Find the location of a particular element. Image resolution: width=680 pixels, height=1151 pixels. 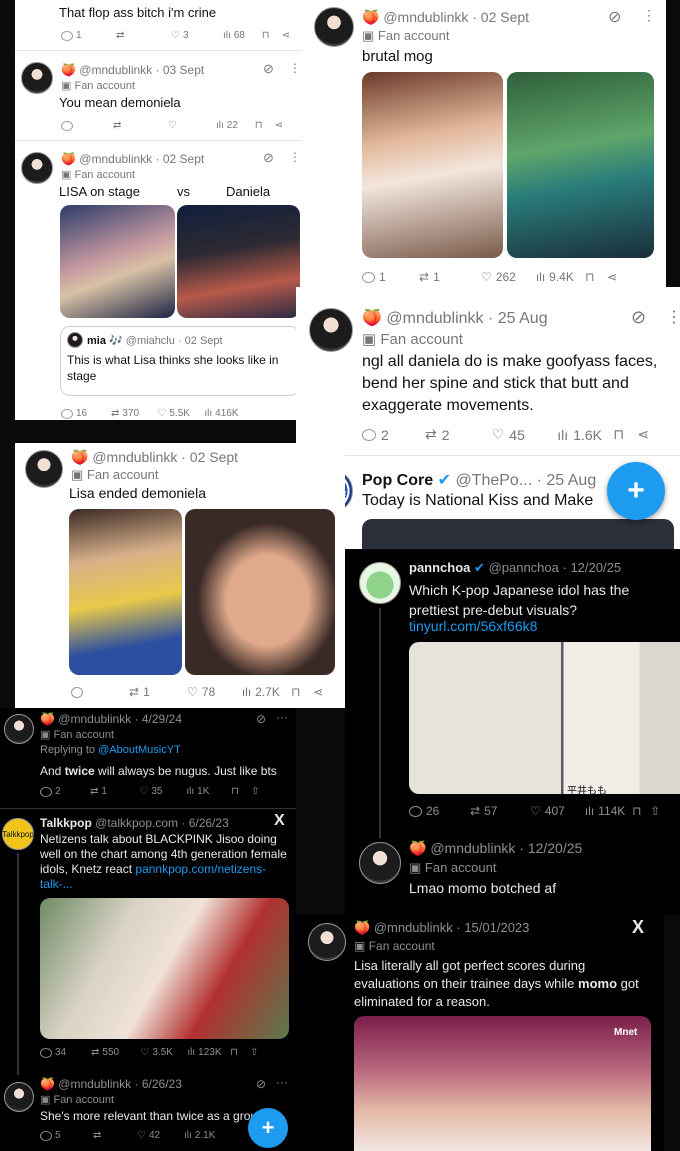

tweet-actions: 34 ⇄ 550 ♡ 3.5K ılı 123K ⊓ ⇧ is located at coordinates (149, 1052).